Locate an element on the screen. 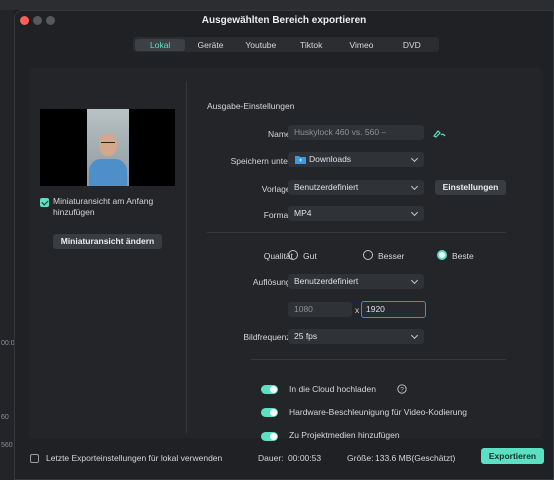 The width and height of the screenshot is (554, 480). add-to-project-media-toggle is located at coordinates (269, 436).